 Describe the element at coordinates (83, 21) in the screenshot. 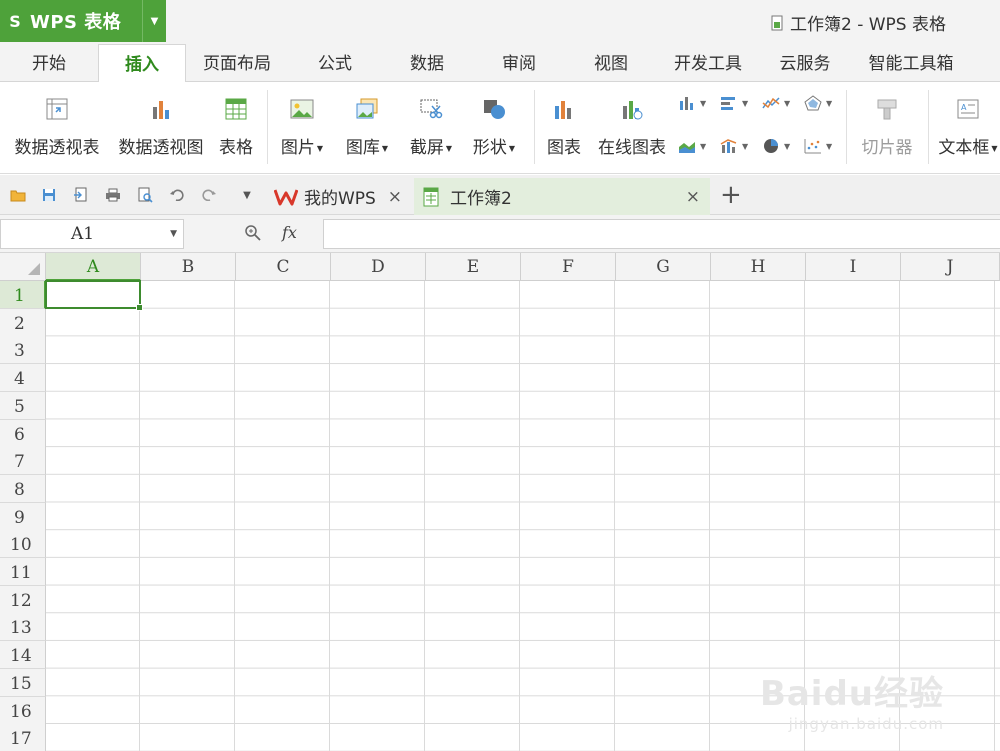

I see `app-menu-button: S WPS 表格 ▼` at that location.